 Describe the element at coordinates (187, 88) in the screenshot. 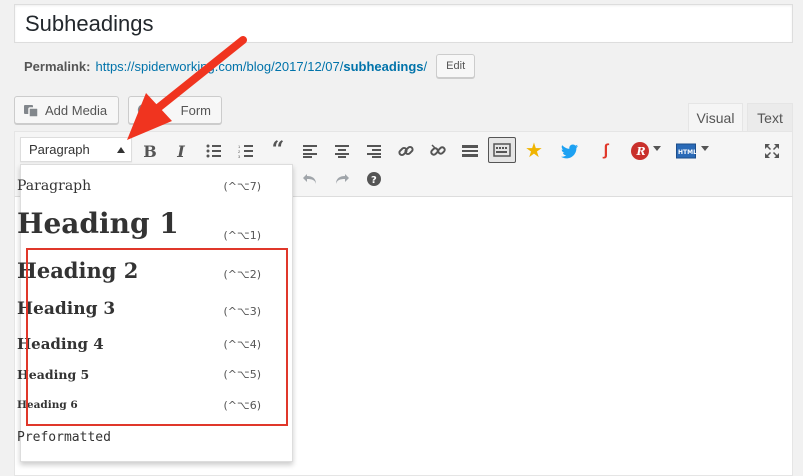

I see `annotation-arrow-icon` at that location.